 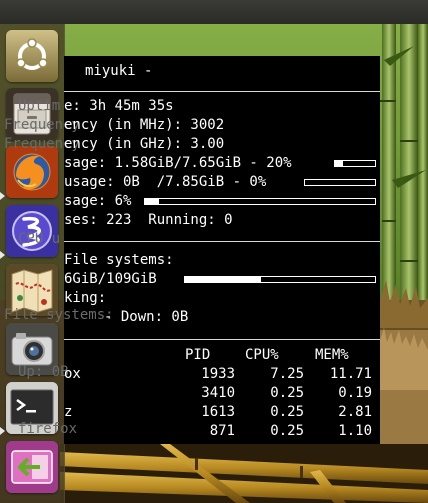 What do you see at coordinates (98, 201) in the screenshot?
I see `cpu-usage-text: sage: 6%` at bounding box center [98, 201].